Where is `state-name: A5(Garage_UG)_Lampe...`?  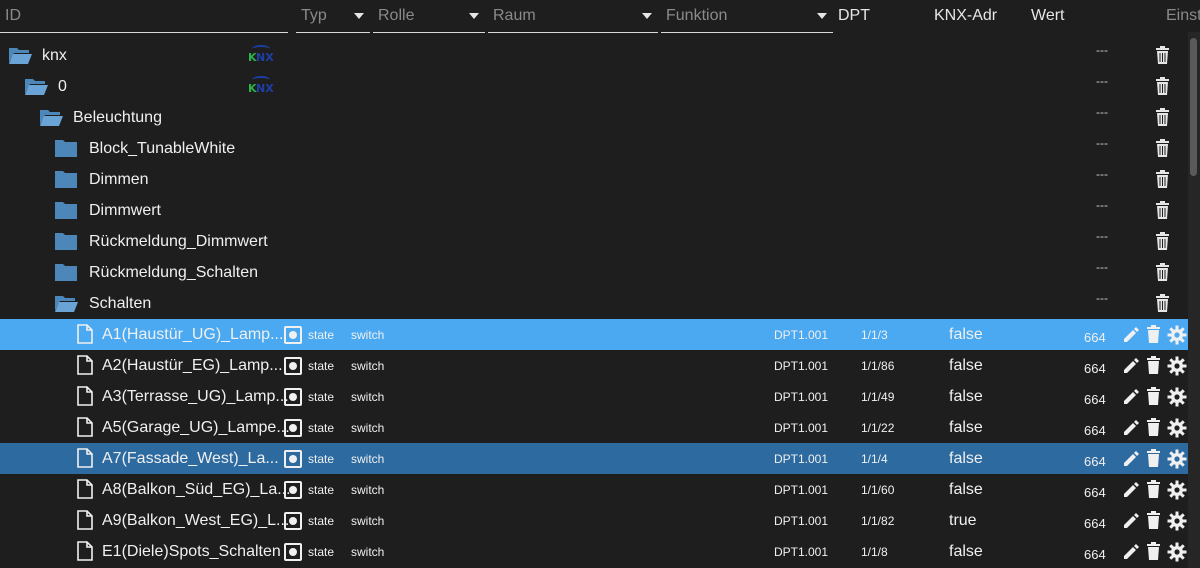
state-name: A5(Garage_UG)_Lampe... is located at coordinates (196, 427).